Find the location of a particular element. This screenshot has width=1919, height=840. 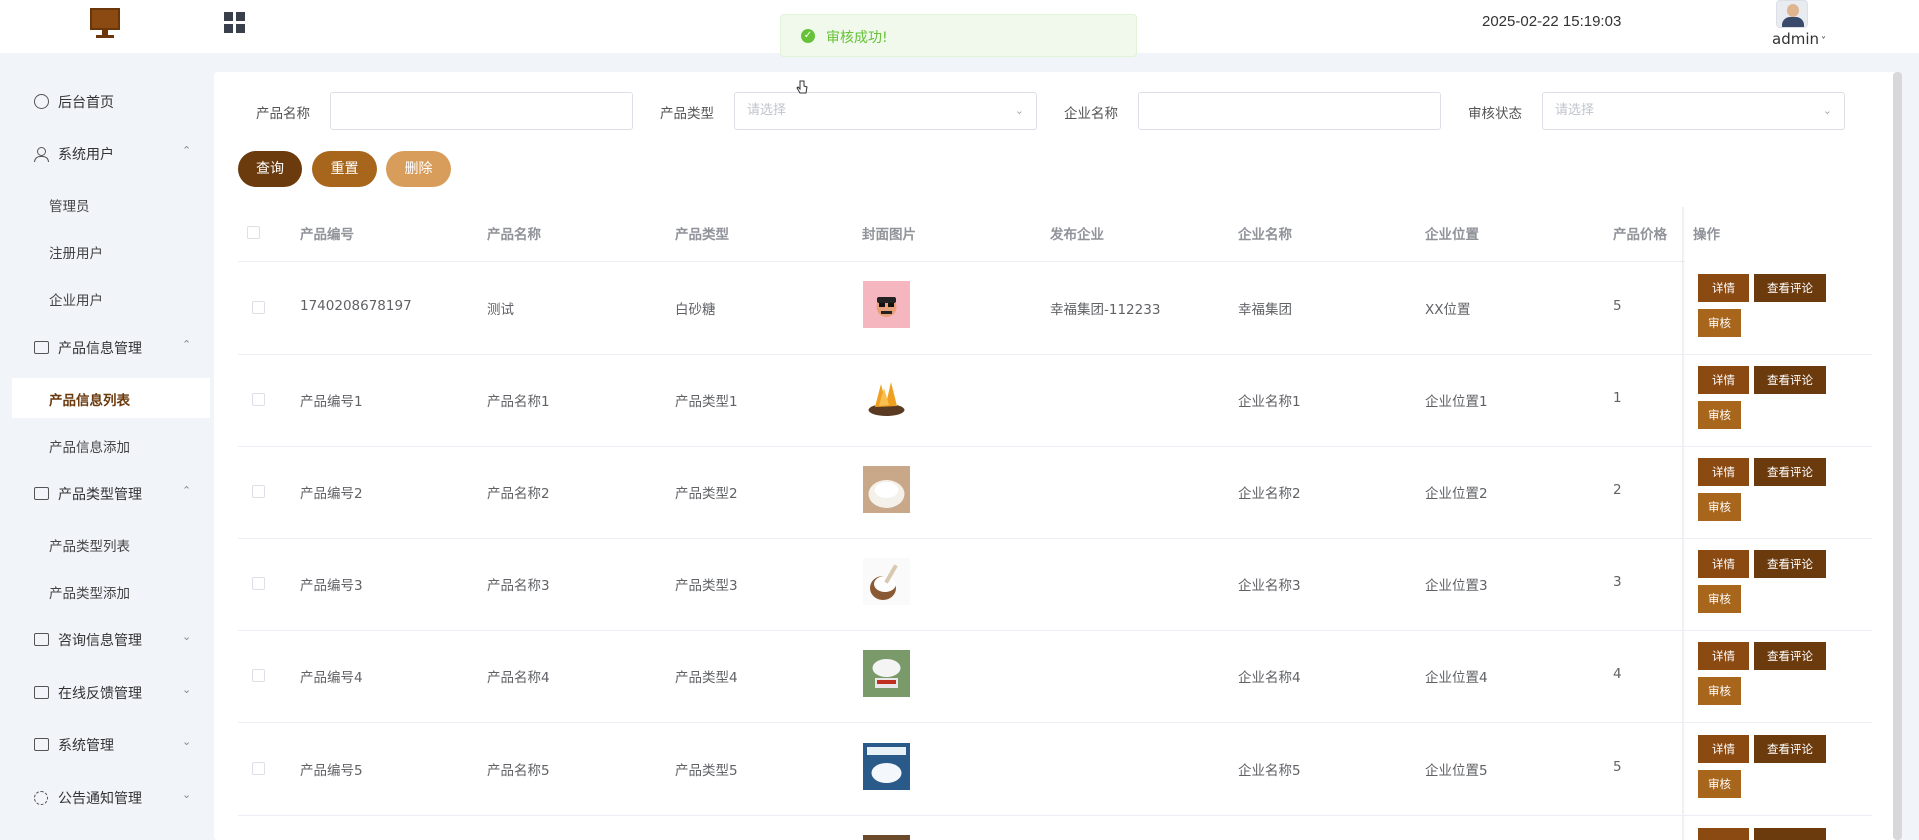

cell-price: 1 is located at coordinates (1617, 398).